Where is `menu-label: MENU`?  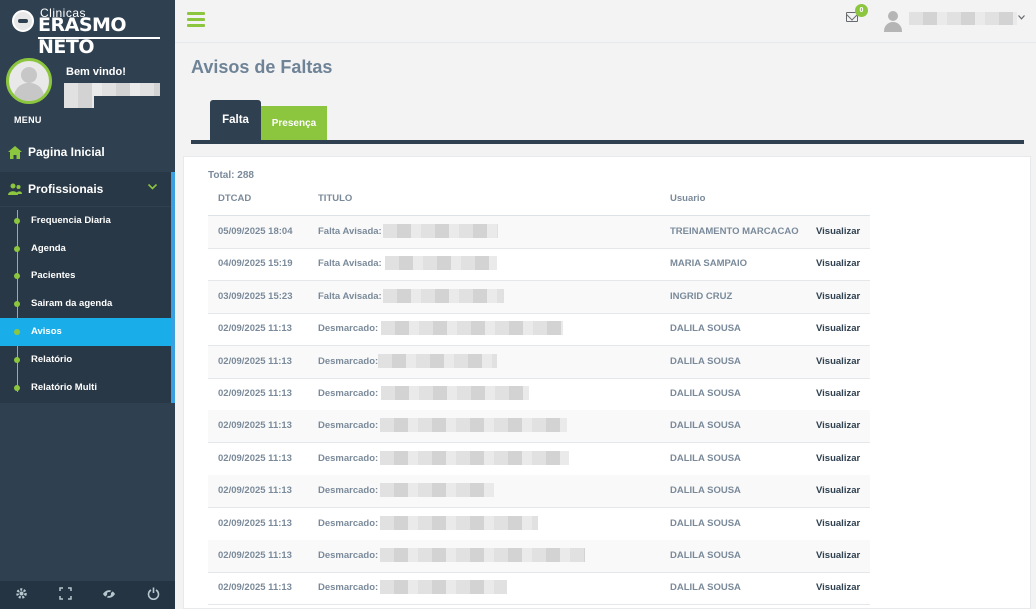
menu-label: MENU is located at coordinates (28, 120).